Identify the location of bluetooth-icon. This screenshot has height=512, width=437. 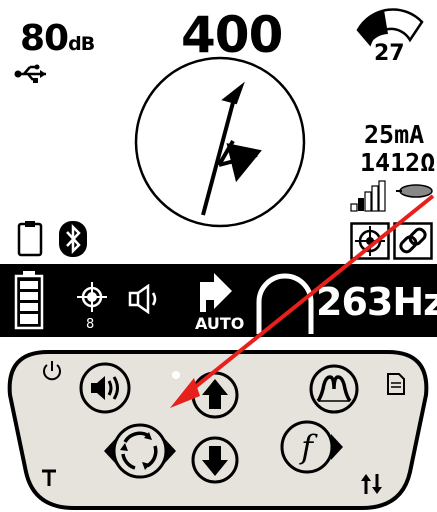
(73, 239).